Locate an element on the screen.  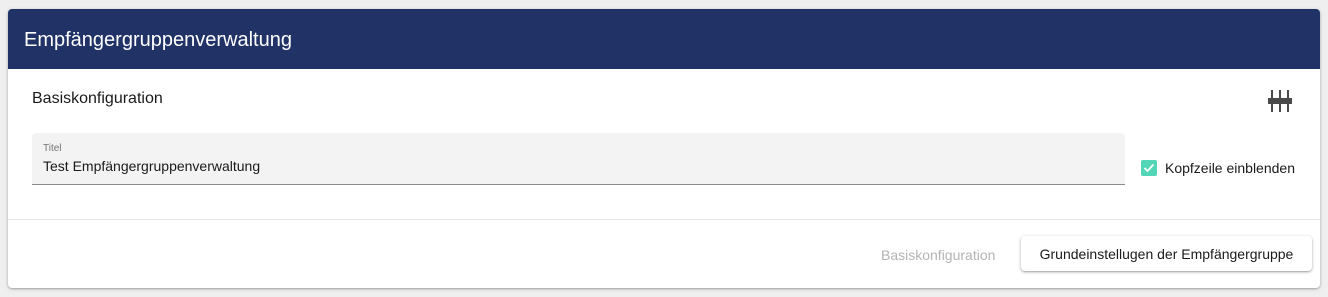
title-field: Titel is located at coordinates (578, 159).